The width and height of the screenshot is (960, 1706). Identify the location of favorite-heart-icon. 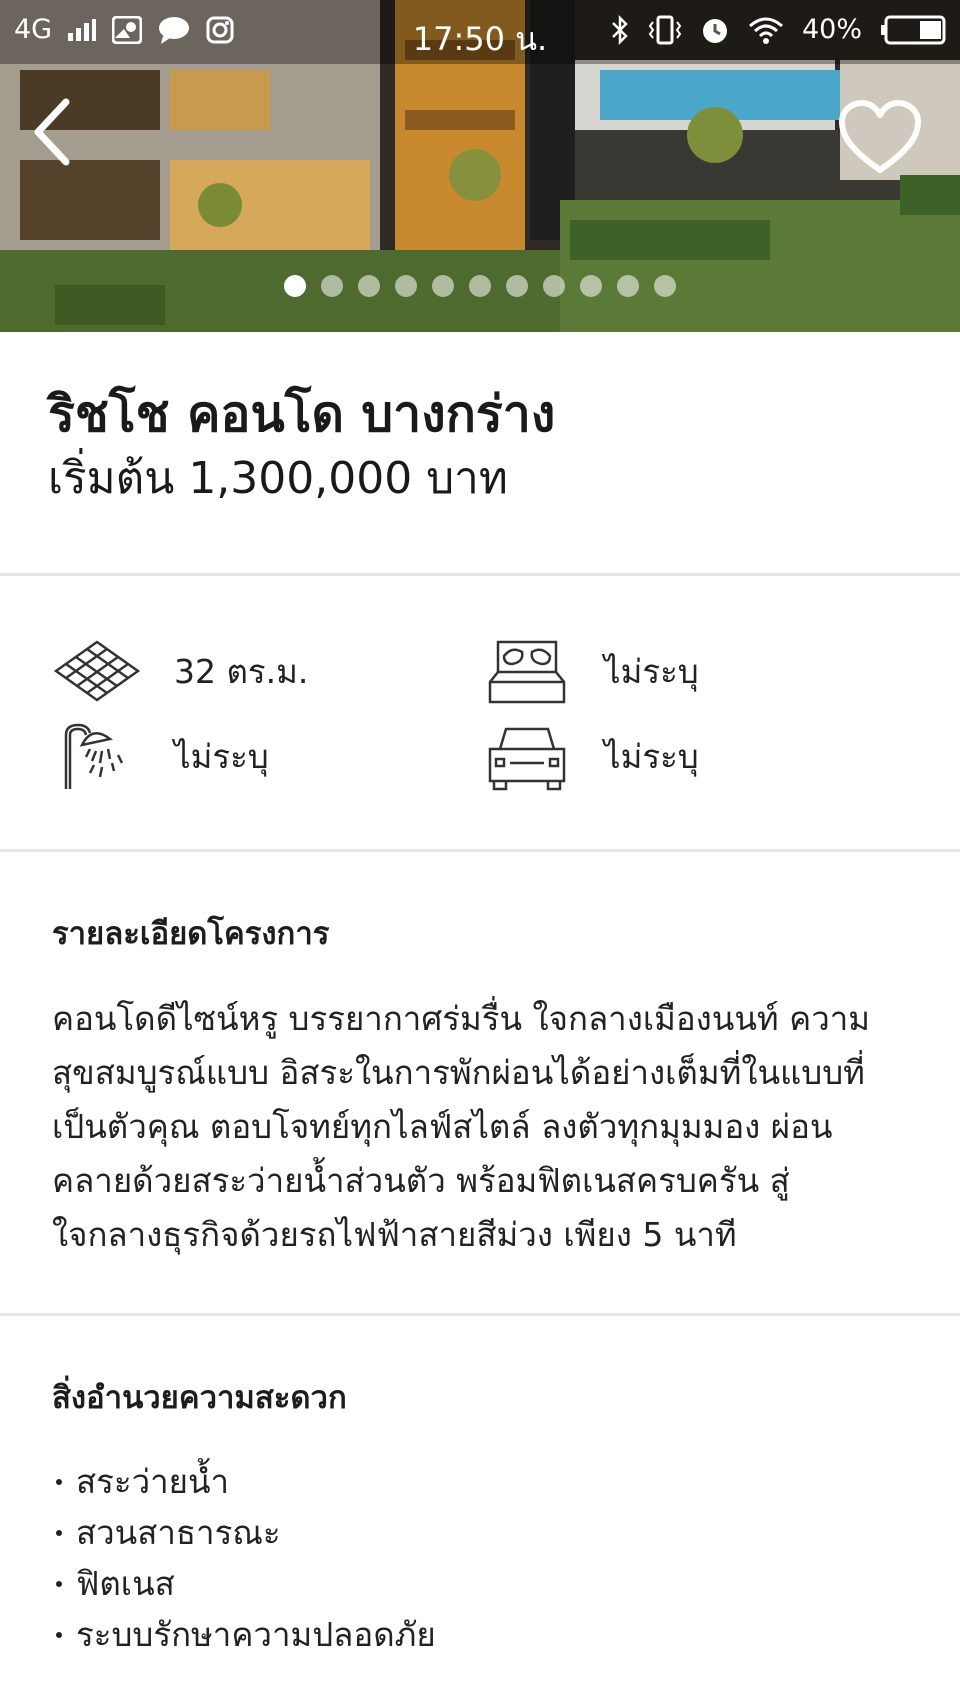
(880, 138).